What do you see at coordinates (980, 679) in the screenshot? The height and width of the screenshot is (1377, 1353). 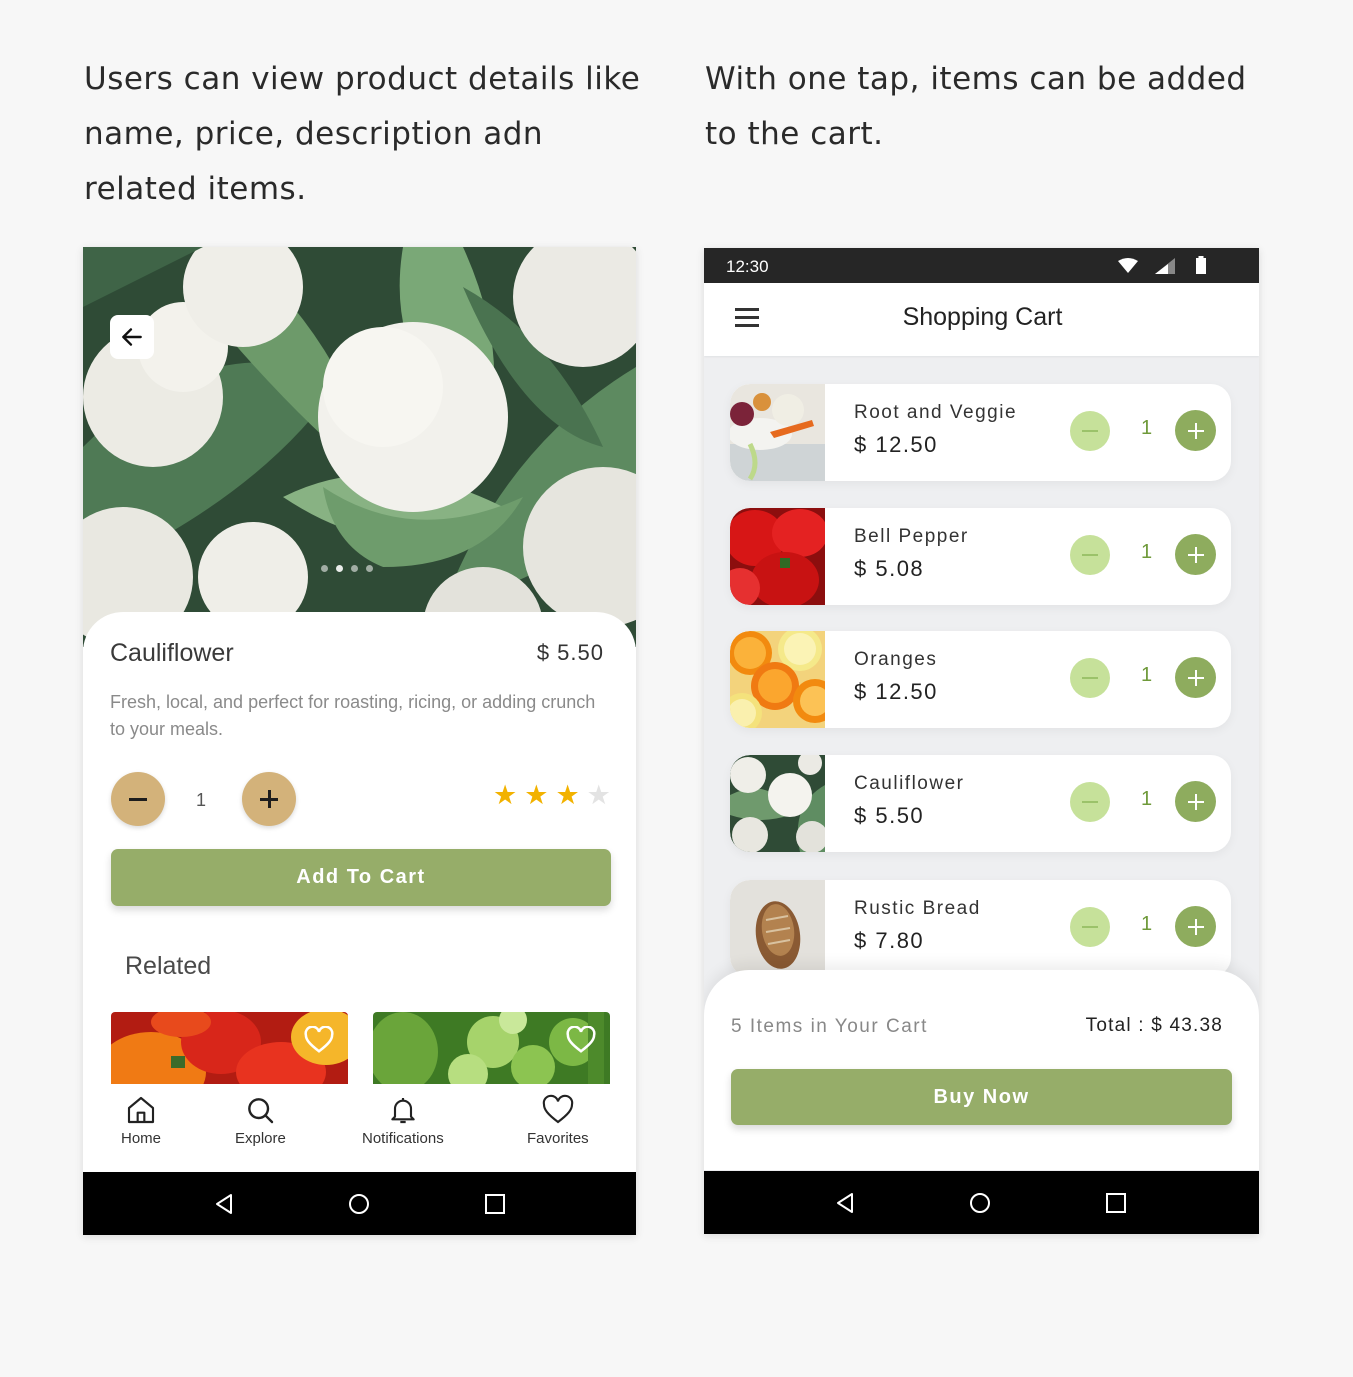 I see `cart-item: Oranges $ 12.50 1` at bounding box center [980, 679].